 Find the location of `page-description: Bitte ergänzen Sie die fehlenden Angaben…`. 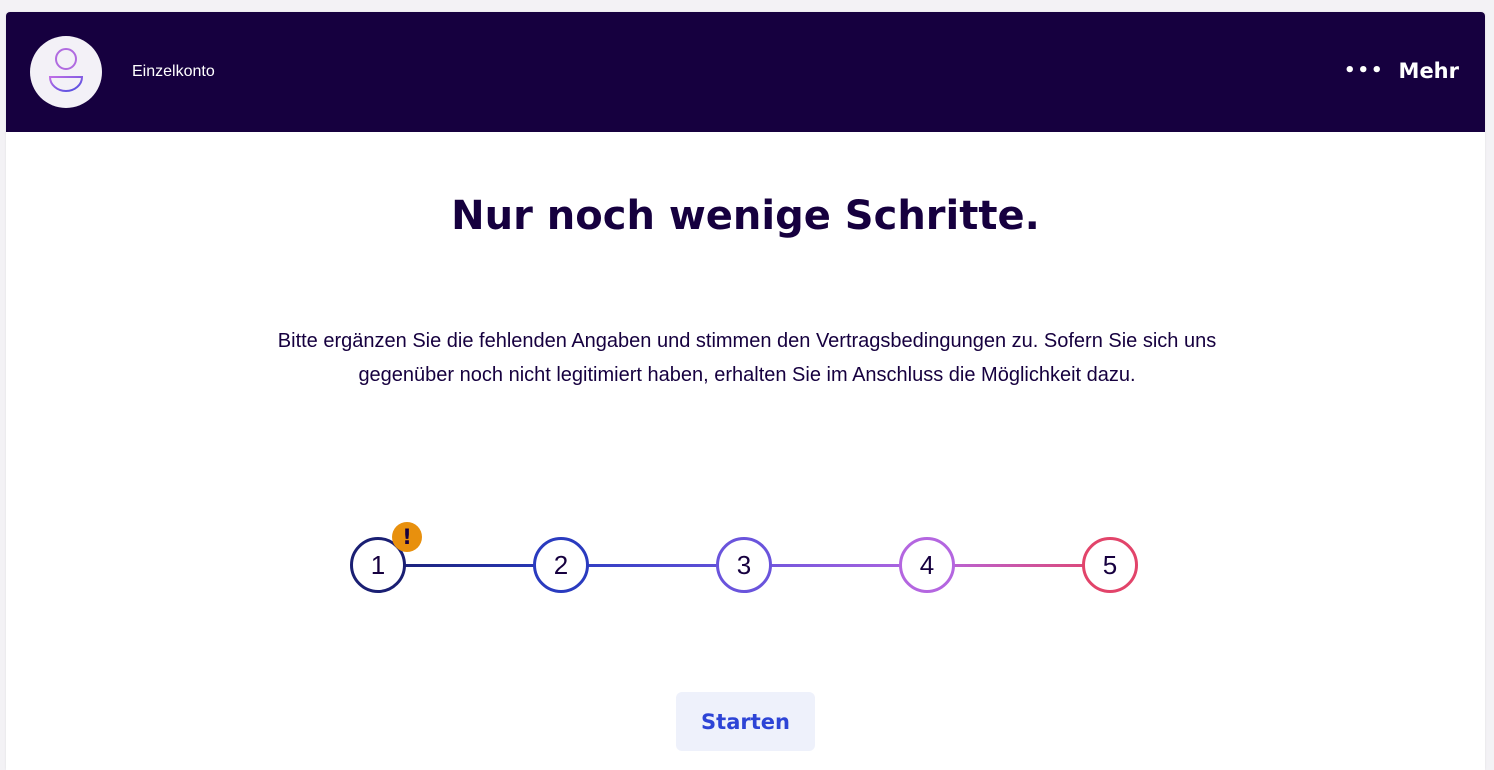

page-description: Bitte ergänzen Sie die fehlenden Angaben… is located at coordinates (747, 358).